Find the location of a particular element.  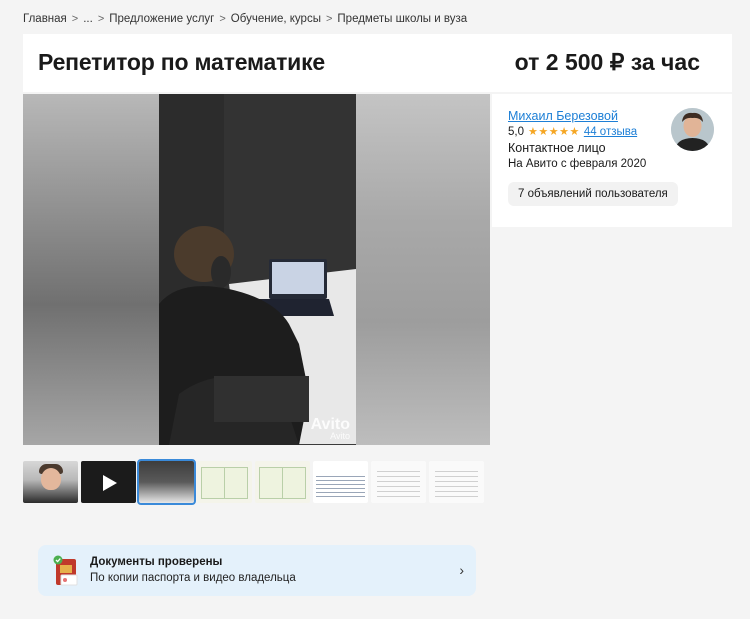

seller-role: Контактное лицо is located at coordinates (557, 148).